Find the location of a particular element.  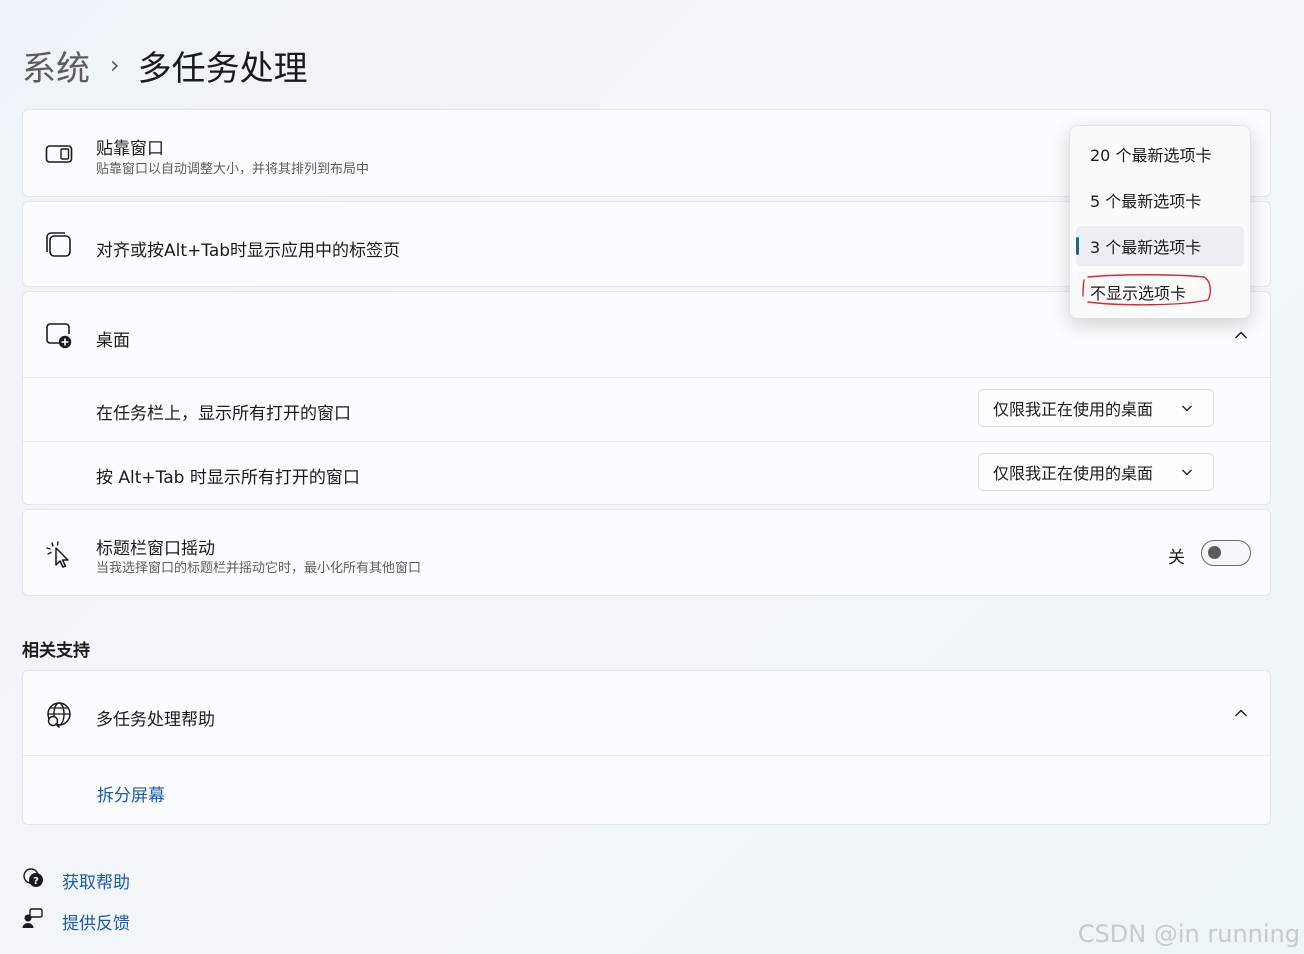

title-bar-shake-title: 标题栏窗口摇动 is located at coordinates (155, 549).